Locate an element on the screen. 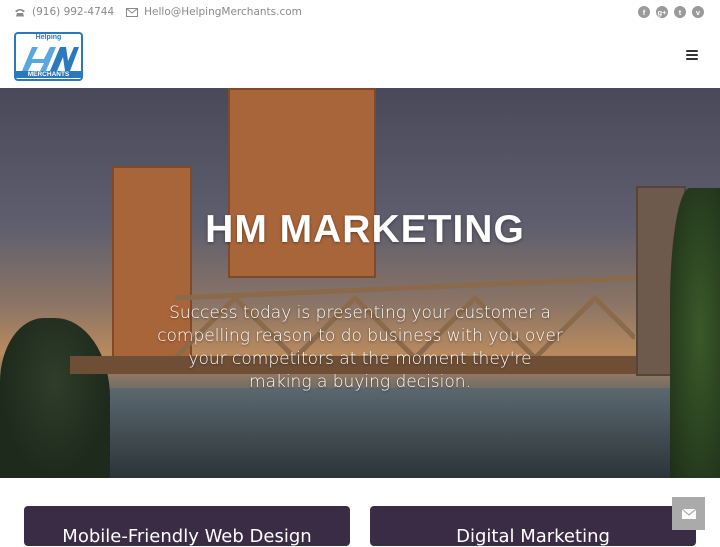 The width and height of the screenshot is (720, 547). contact-mail-button is located at coordinates (688, 513).